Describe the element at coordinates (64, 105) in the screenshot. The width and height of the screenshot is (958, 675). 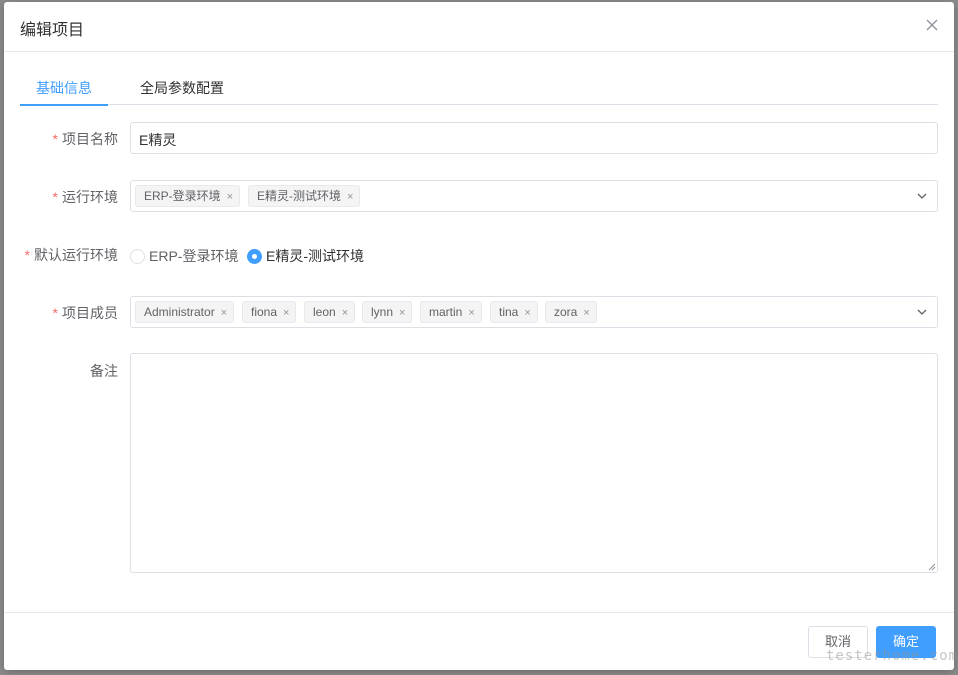
I see `active-tab-indicator` at that location.